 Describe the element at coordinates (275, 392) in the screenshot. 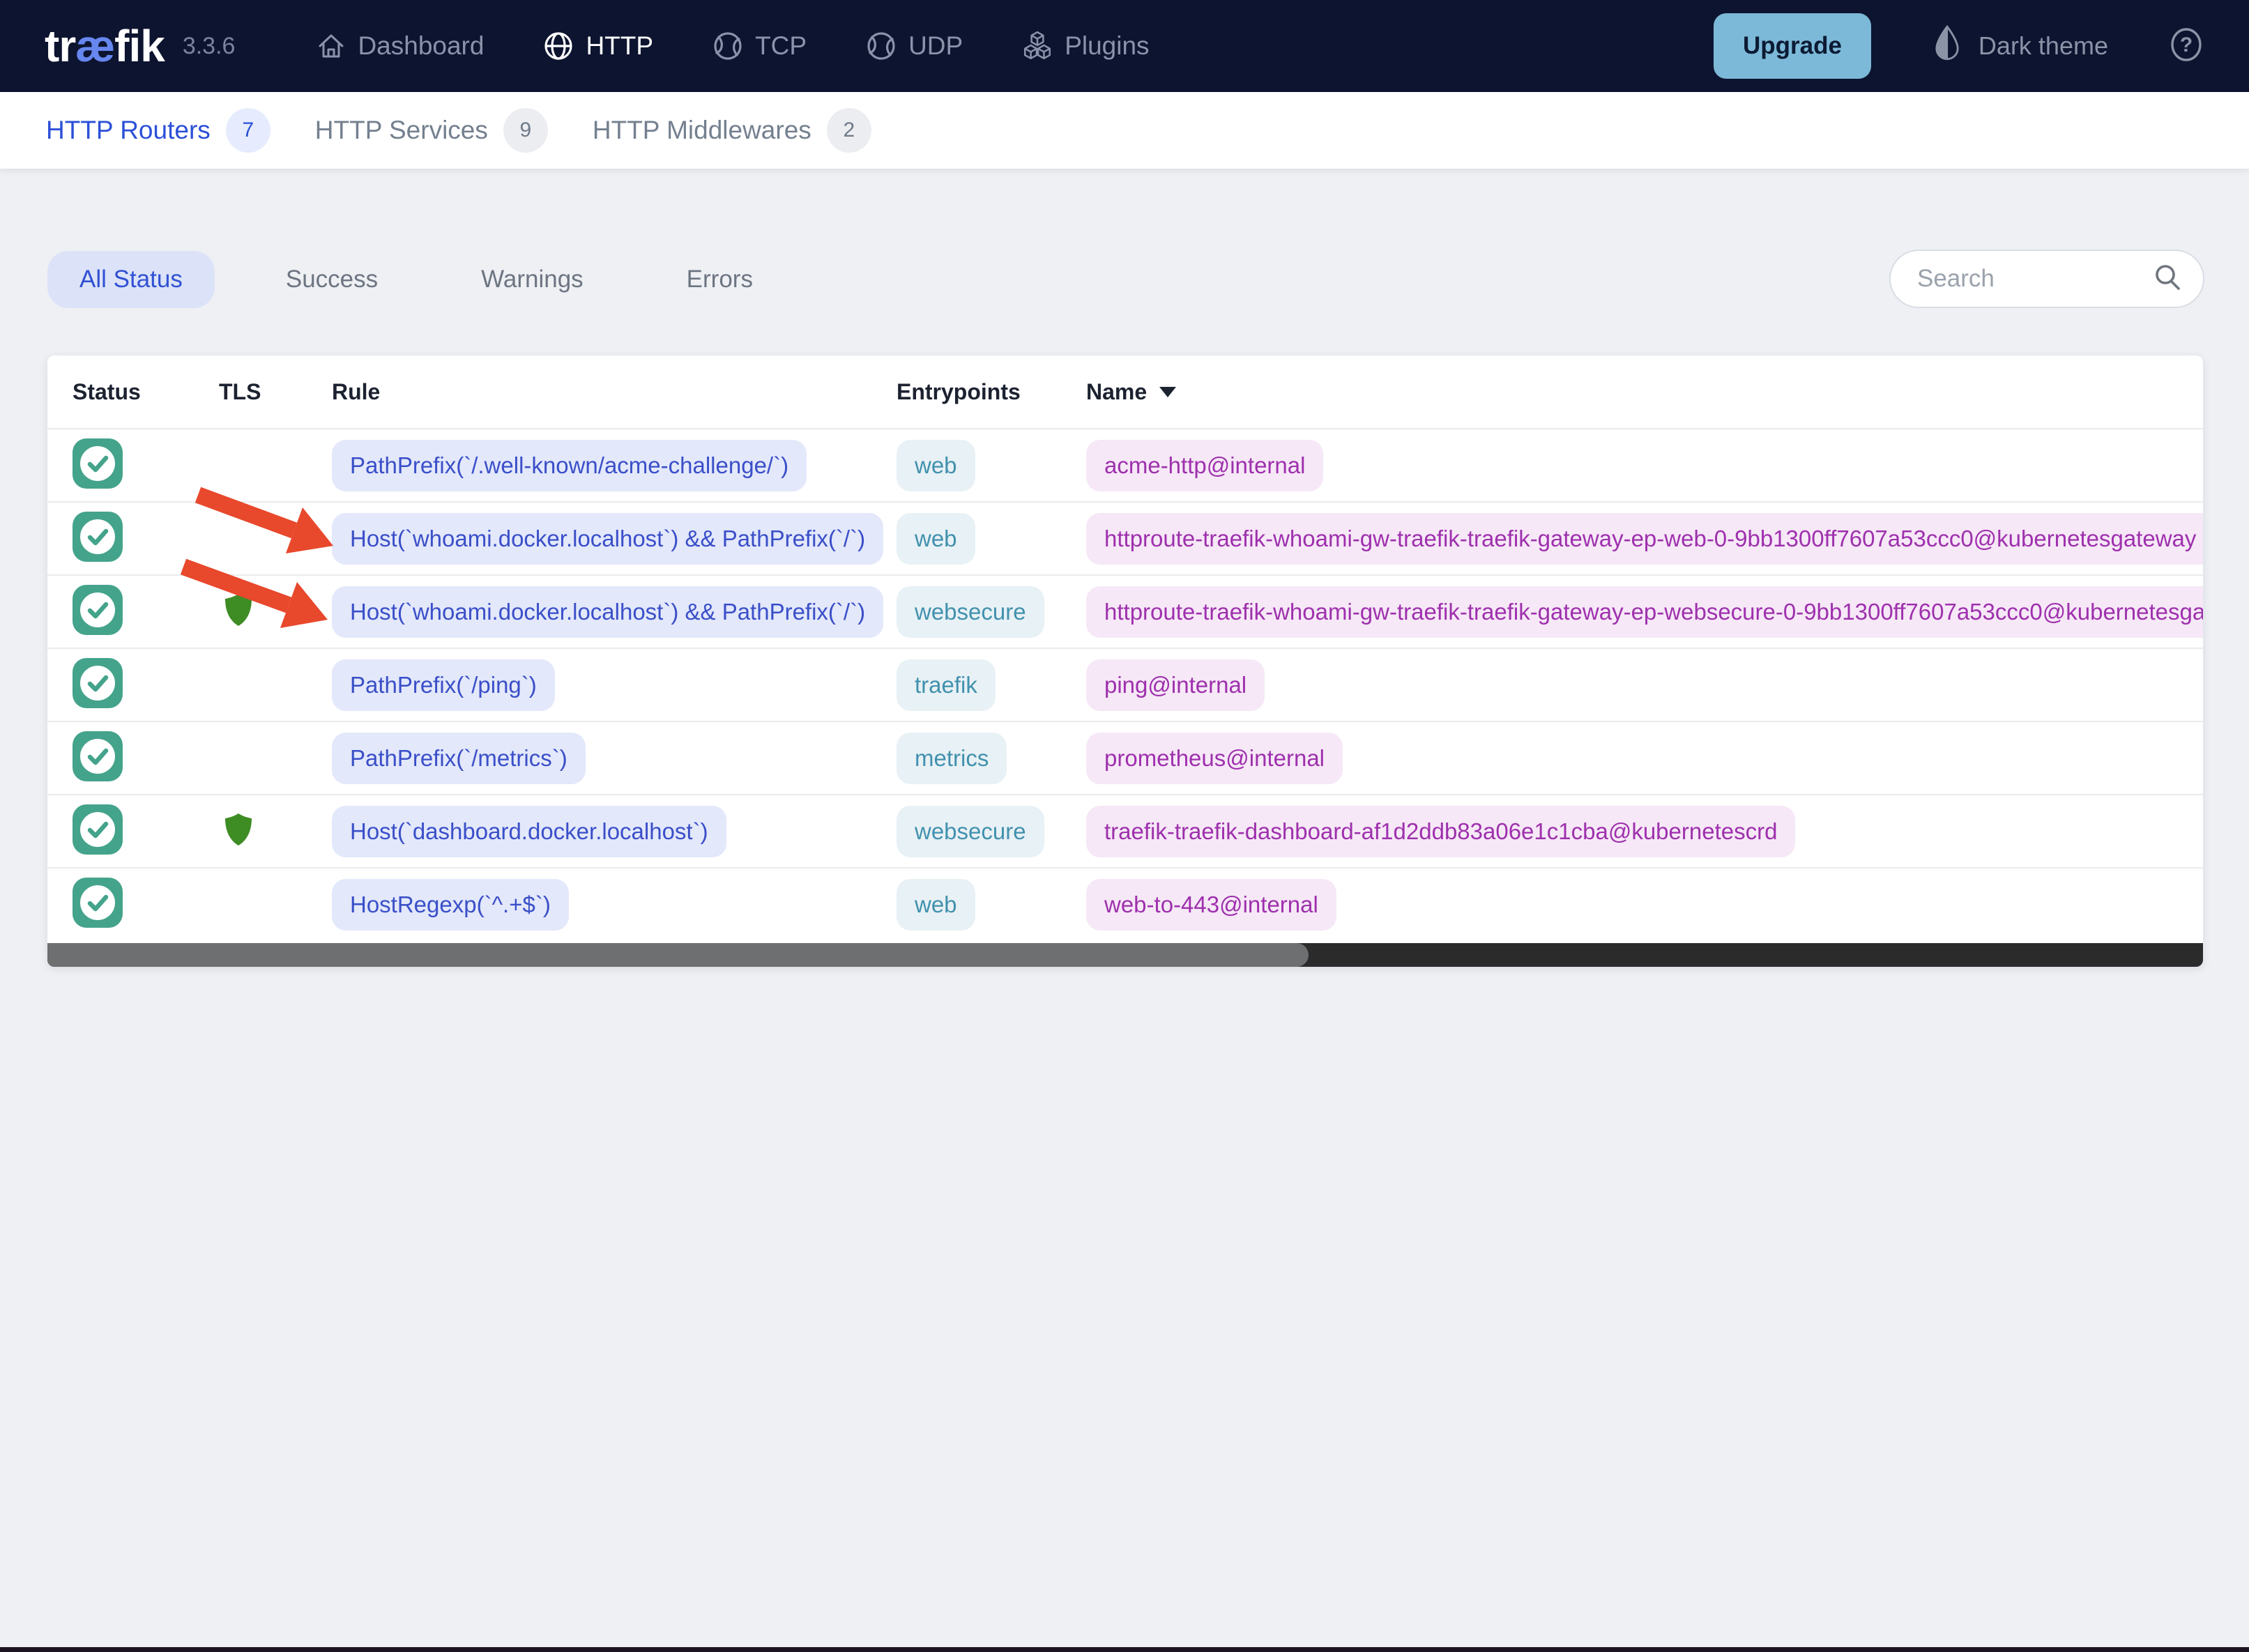

I see `column-header-tls: TLS` at that location.